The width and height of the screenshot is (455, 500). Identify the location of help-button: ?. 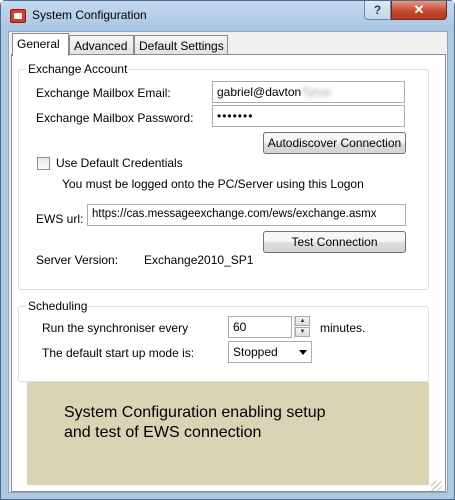
(377, 10).